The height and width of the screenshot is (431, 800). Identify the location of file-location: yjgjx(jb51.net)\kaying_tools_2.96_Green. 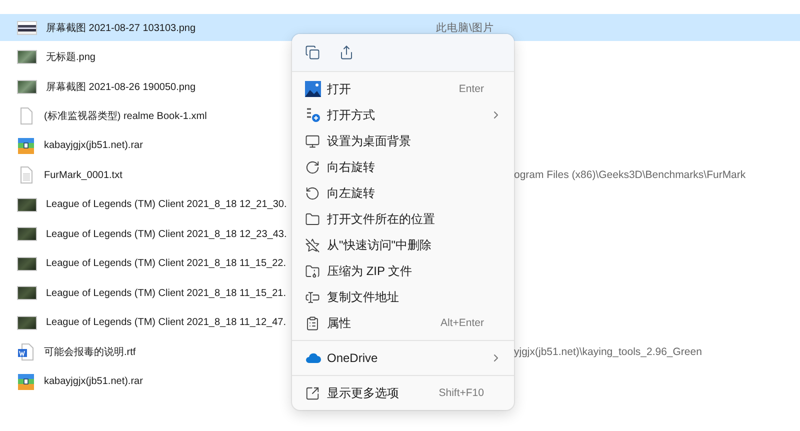
(608, 352).